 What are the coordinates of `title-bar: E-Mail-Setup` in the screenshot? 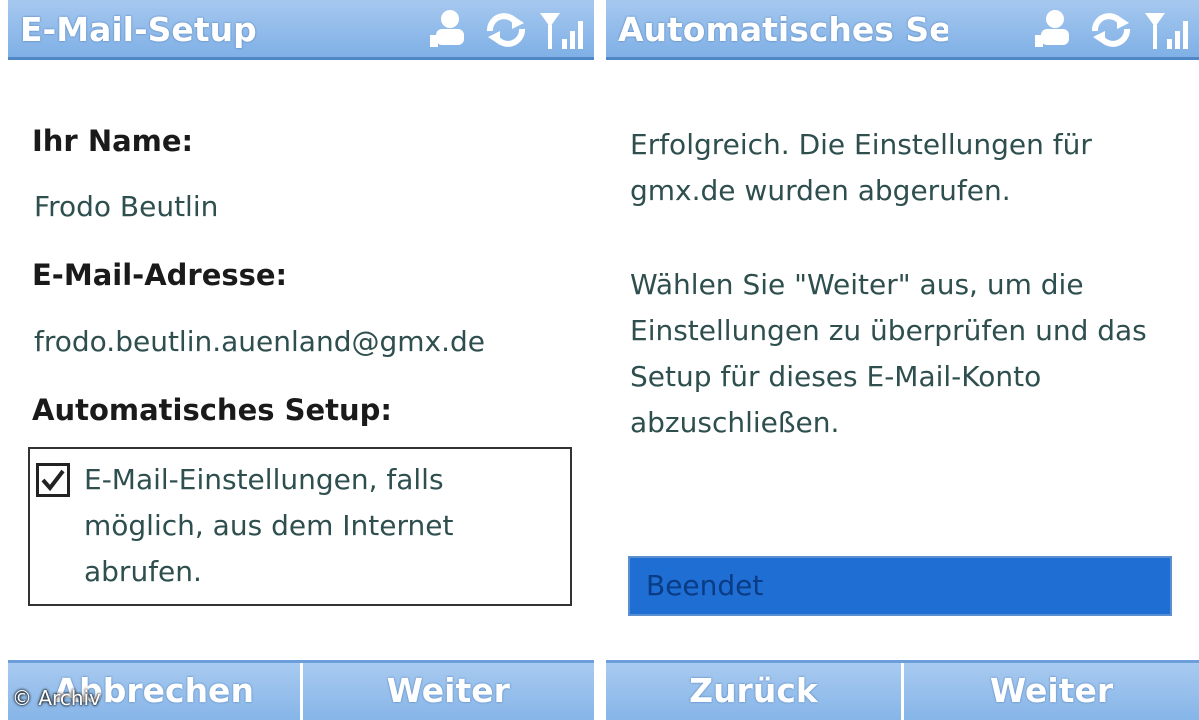 It's located at (301, 30).